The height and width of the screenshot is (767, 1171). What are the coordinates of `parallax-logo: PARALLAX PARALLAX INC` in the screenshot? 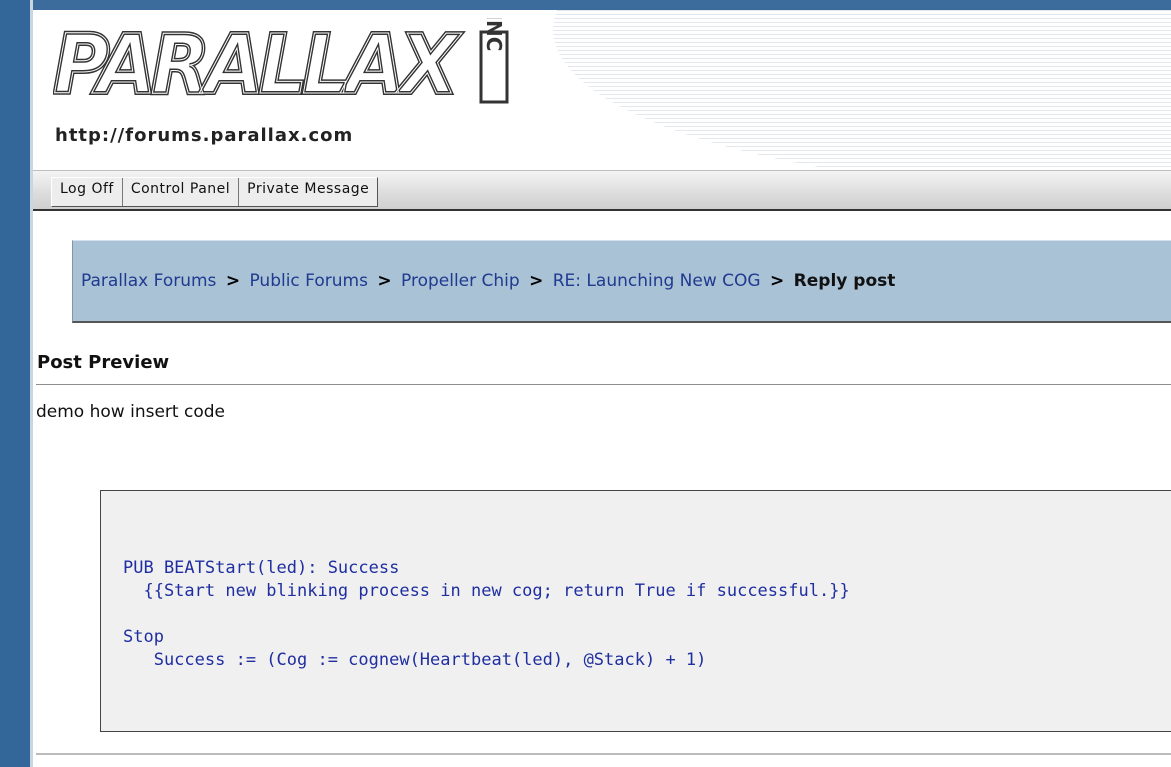 It's located at (287, 67).